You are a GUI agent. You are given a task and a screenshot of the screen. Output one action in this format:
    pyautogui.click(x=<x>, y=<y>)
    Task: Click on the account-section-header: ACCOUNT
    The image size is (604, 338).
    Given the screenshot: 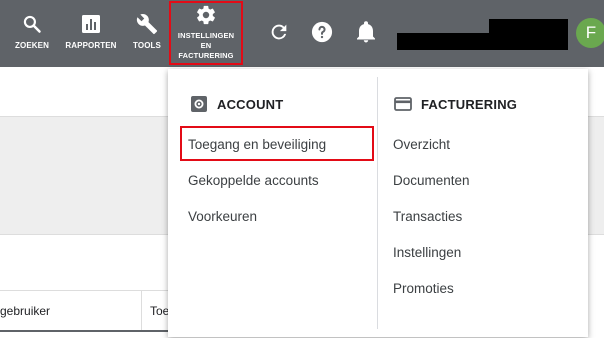 What is the action you would take?
    pyautogui.click(x=236, y=104)
    